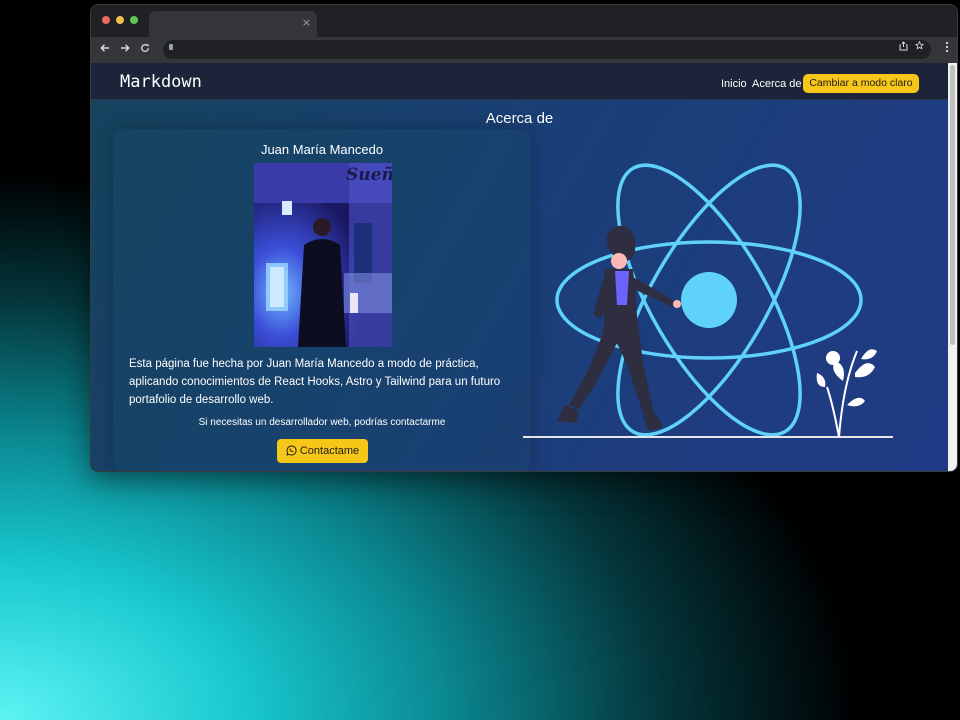 This screenshot has width=960, height=720. I want to click on page-scrollbar, so click(952, 267).